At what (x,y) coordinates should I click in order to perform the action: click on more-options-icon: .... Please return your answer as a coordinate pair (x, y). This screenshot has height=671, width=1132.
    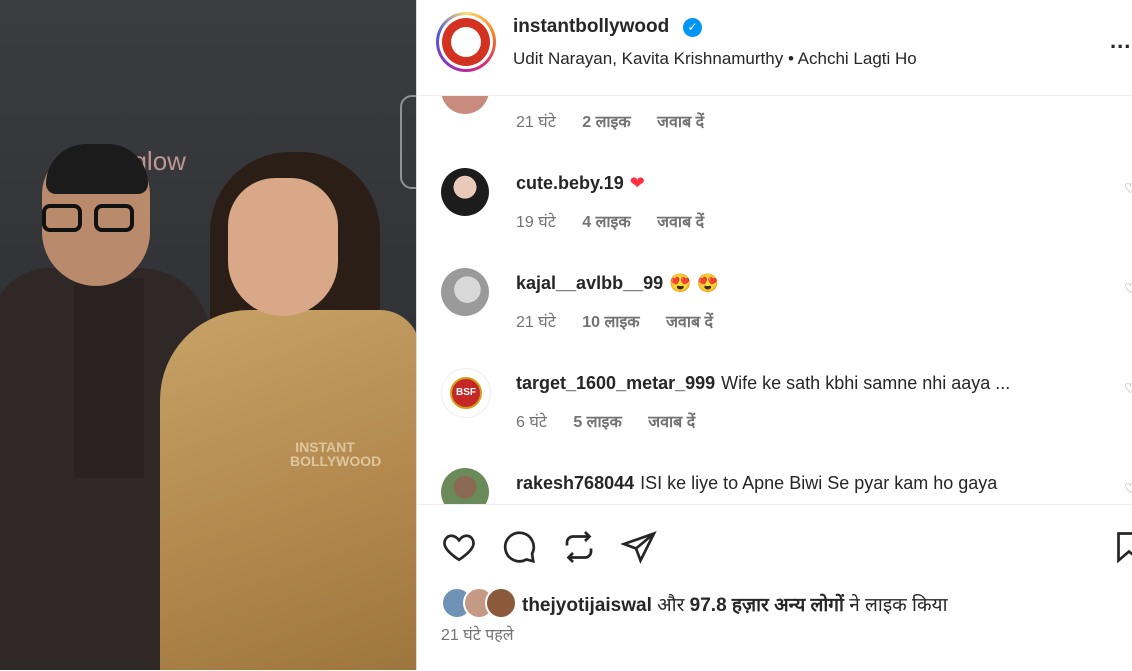
    Looking at the image, I should click on (1120, 41).